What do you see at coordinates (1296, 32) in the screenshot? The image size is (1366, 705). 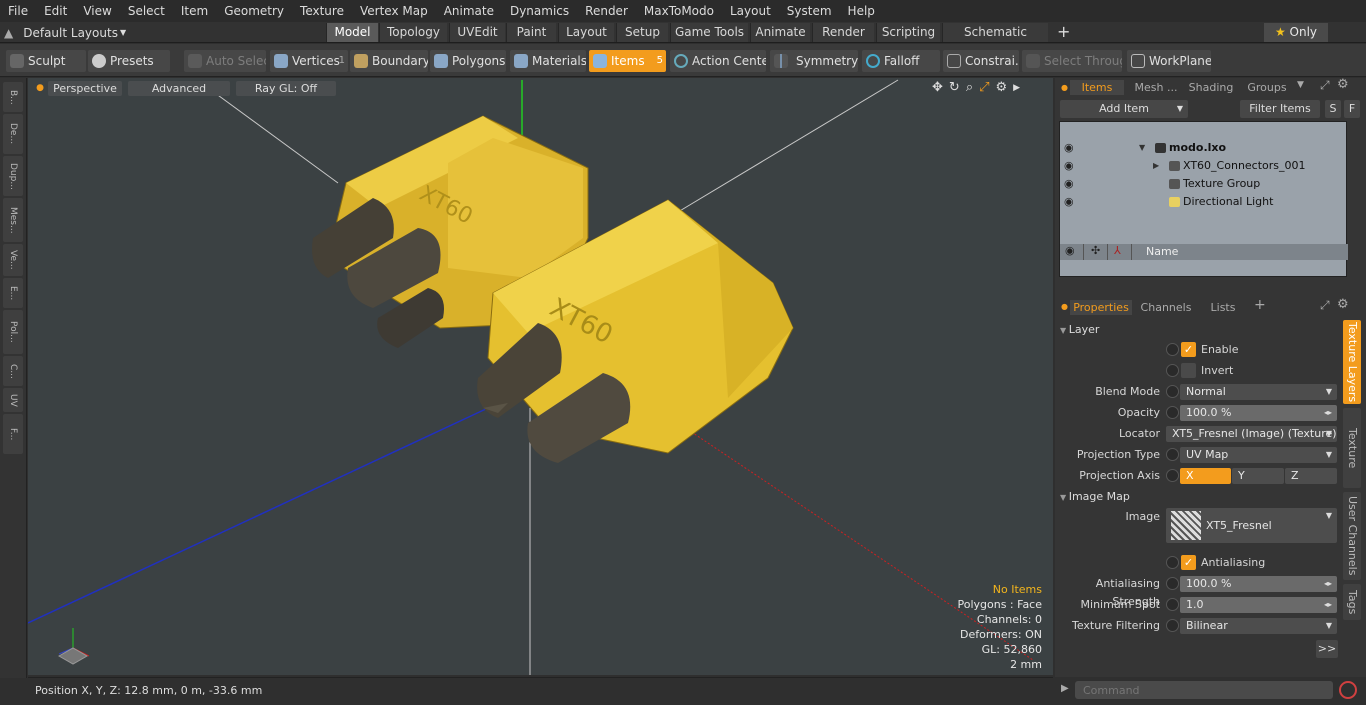 I see `only-toggle: ★ Only` at bounding box center [1296, 32].